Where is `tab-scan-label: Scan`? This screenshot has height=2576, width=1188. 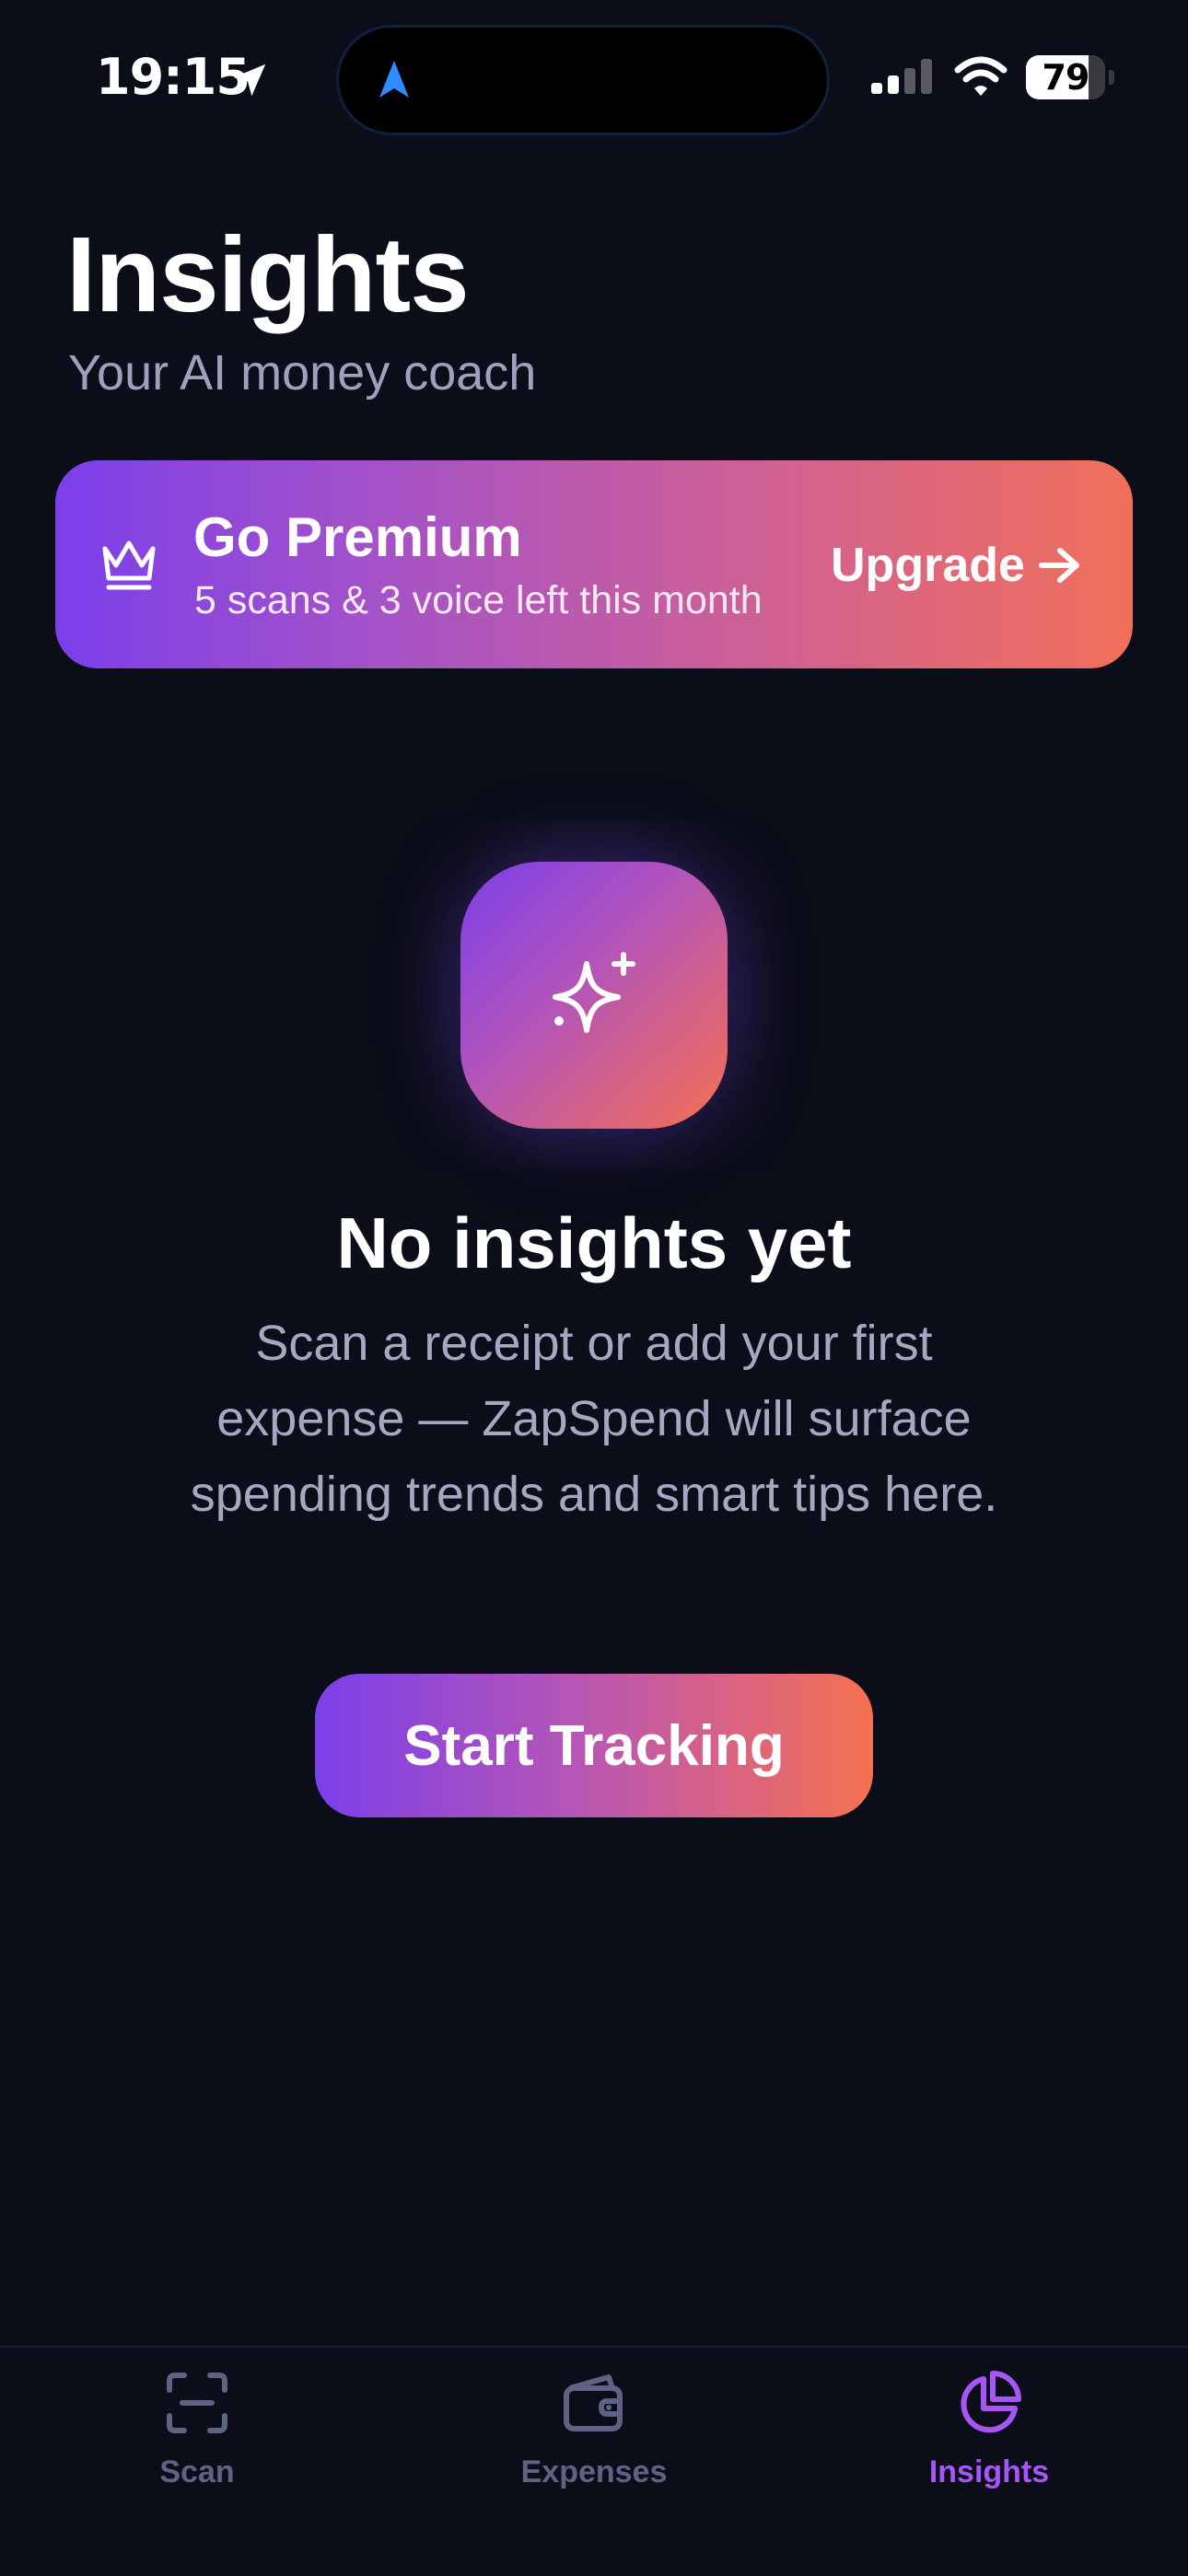
tab-scan-label: Scan is located at coordinates (197, 2471).